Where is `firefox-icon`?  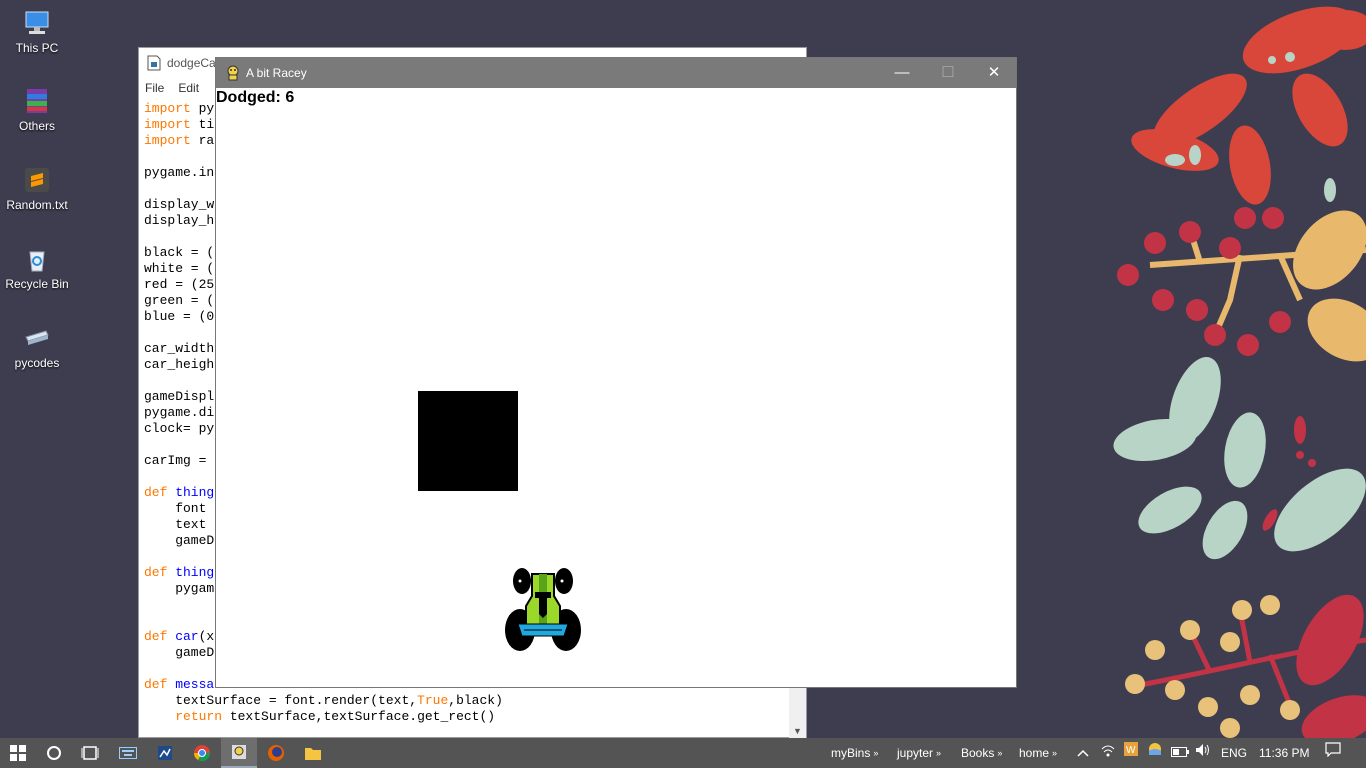
firefox-icon is located at coordinates (276, 753).